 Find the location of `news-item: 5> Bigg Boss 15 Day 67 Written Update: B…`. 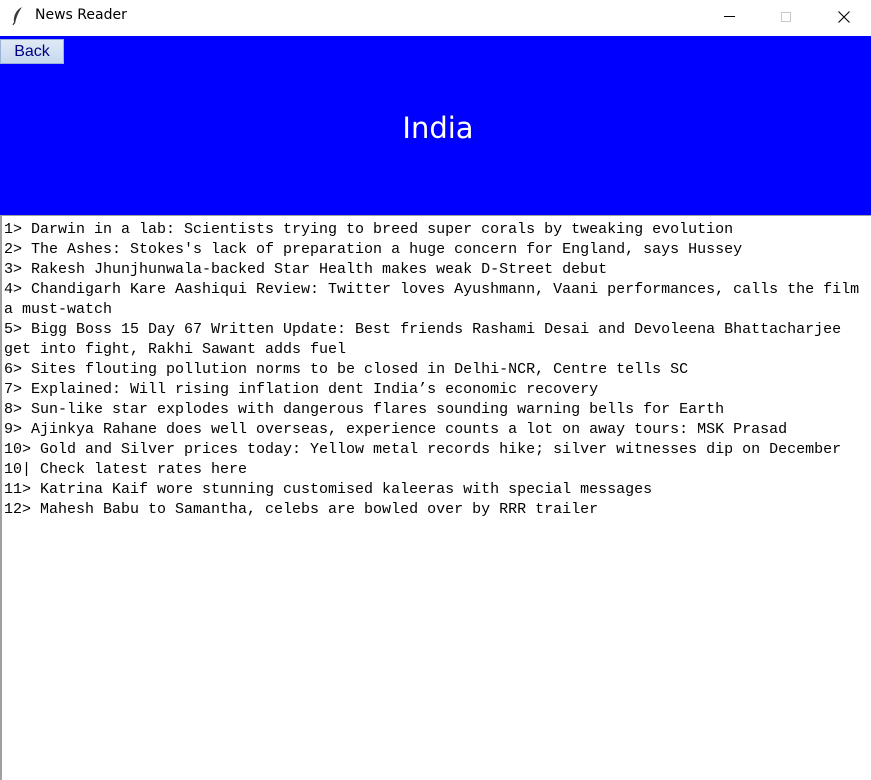

news-item: 5> Bigg Boss 15 Day 67 Written Update: B… is located at coordinates (437, 340).